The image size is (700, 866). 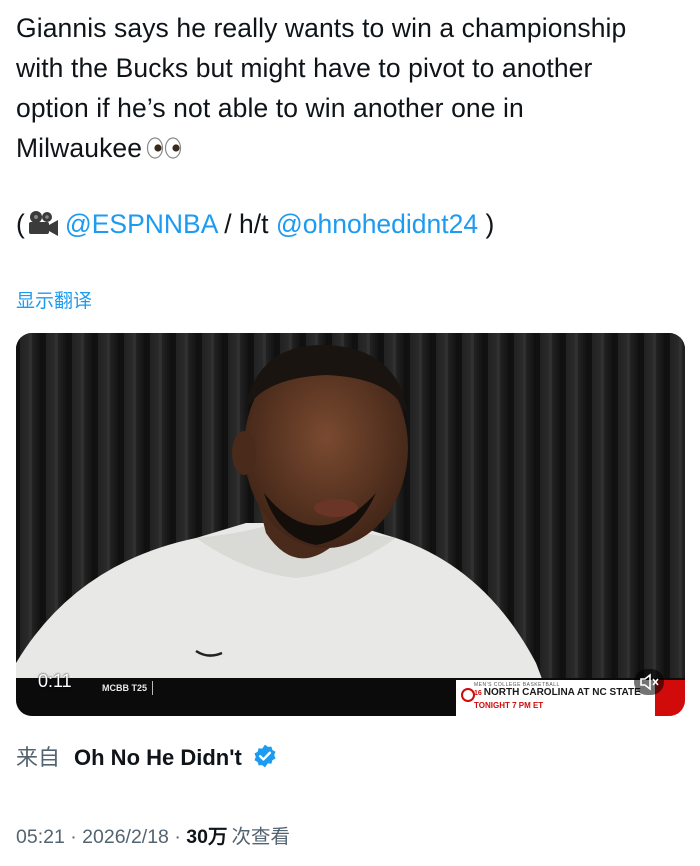 I want to click on video-credit: ( @ESPNNBA / h/t @ohnohedidnt24 ), so click(x=255, y=226).